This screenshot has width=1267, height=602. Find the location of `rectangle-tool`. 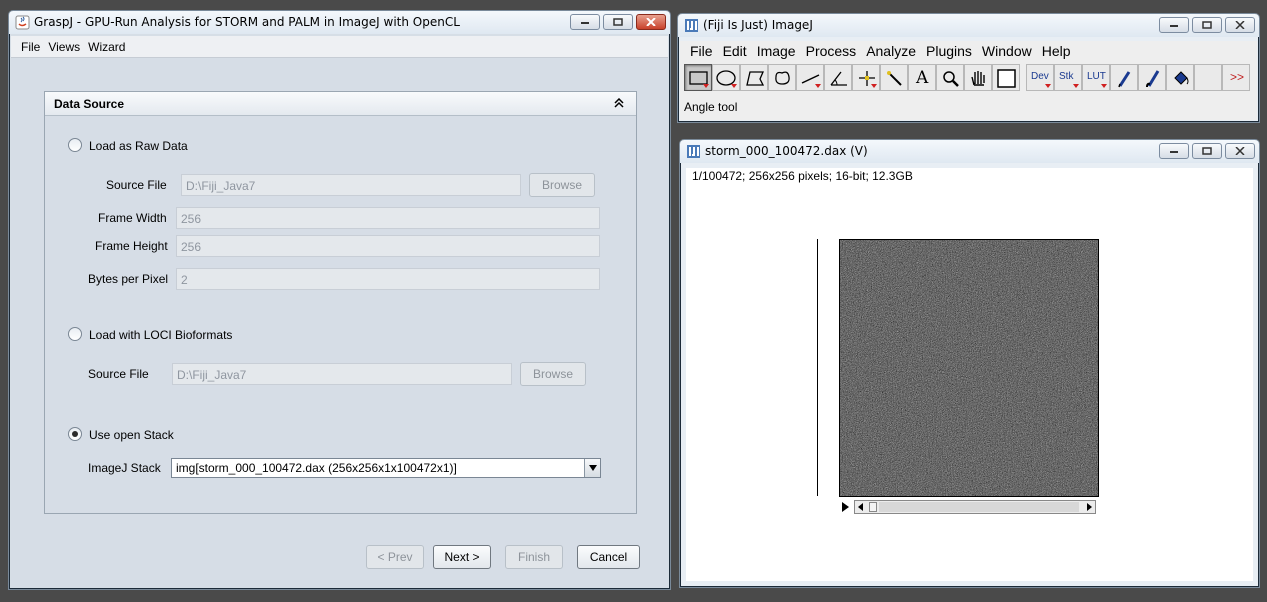

rectangle-tool is located at coordinates (698, 77).